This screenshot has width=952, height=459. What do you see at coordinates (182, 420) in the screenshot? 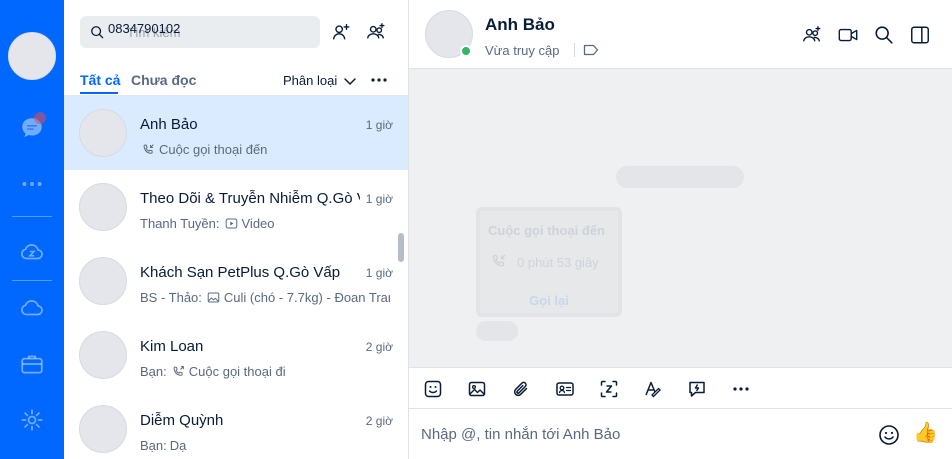
I see `conversation-name: Diễm Quỳnh` at bounding box center [182, 420].